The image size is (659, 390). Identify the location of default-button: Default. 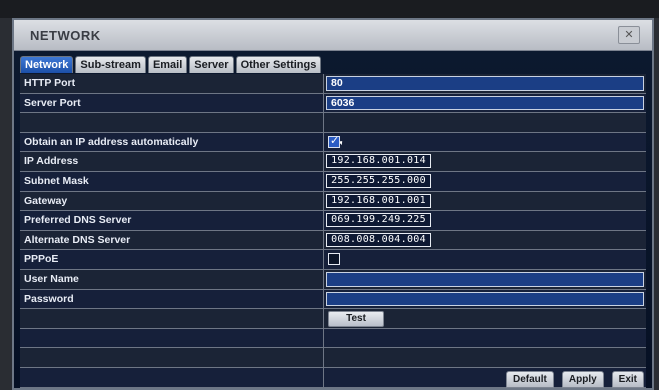
(529, 379).